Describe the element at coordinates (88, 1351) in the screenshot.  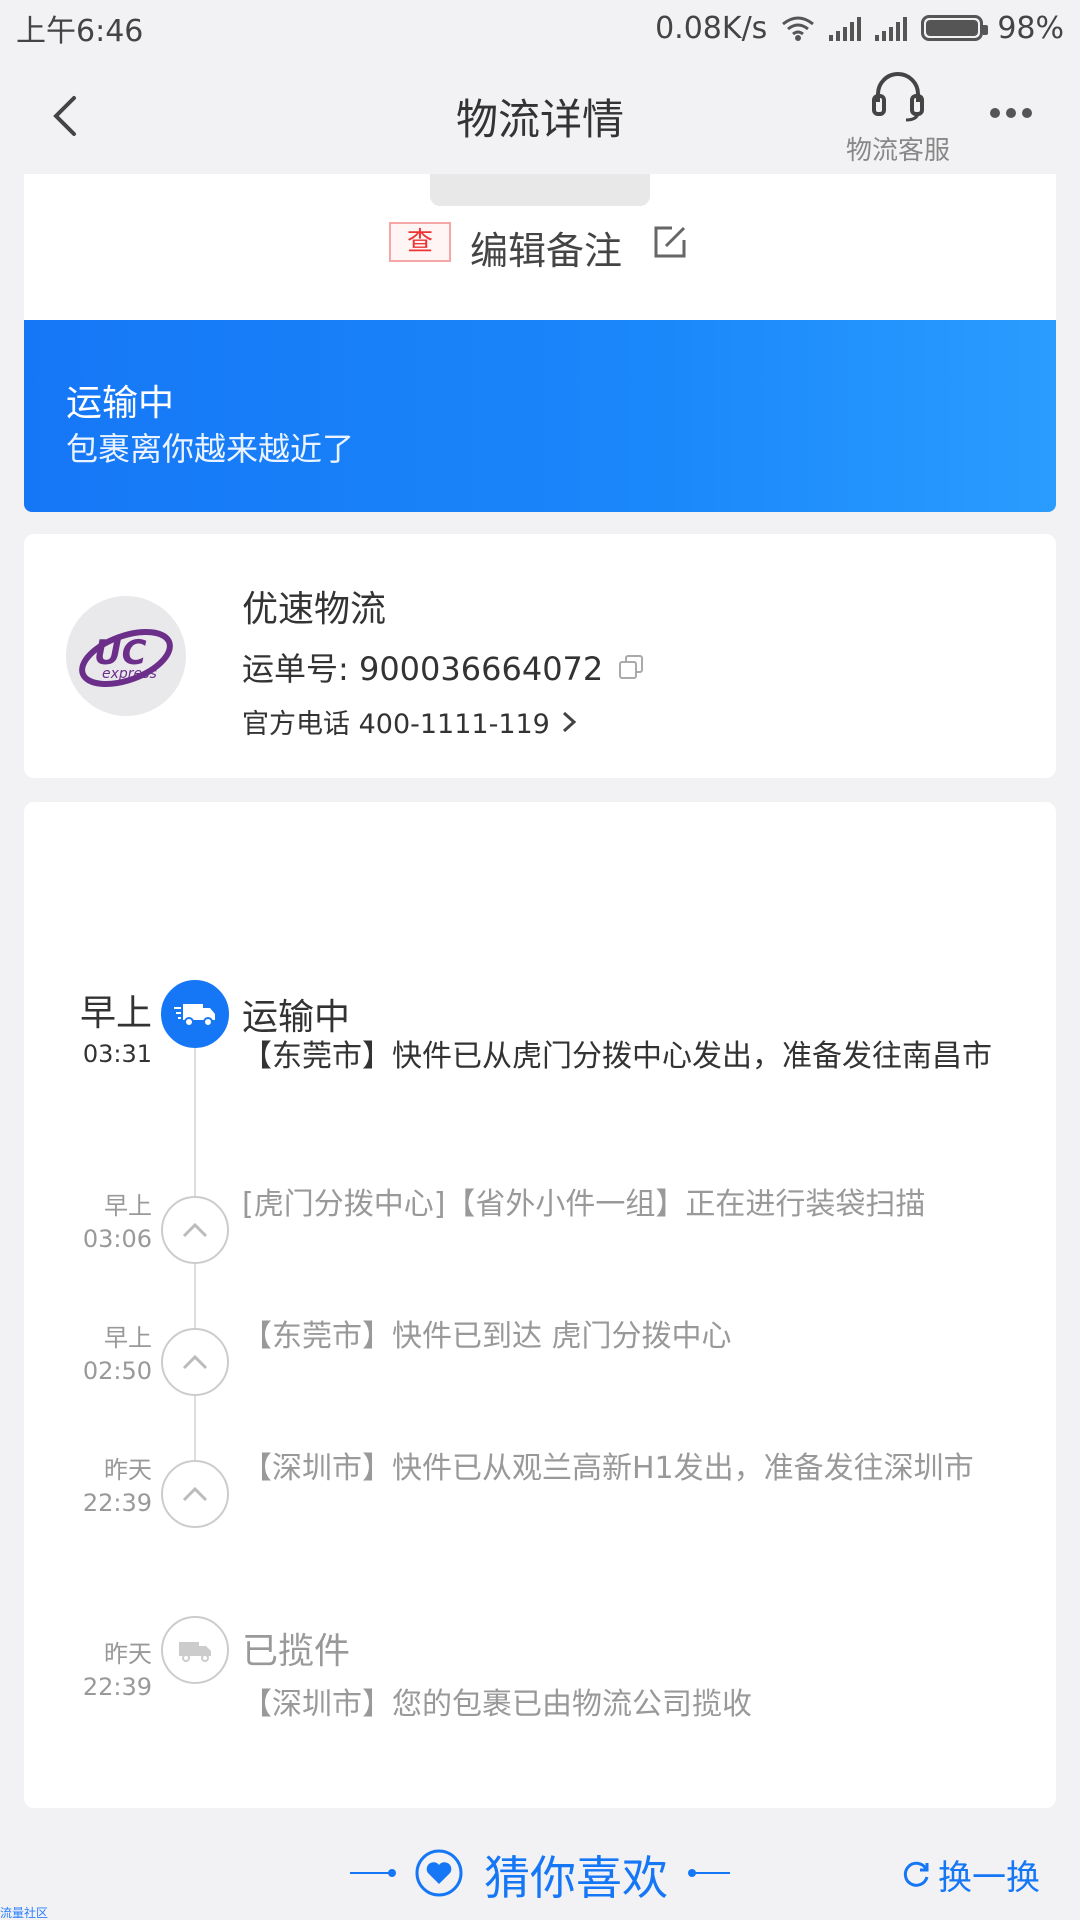
I see `timeline-time: 早上 02:50` at that location.